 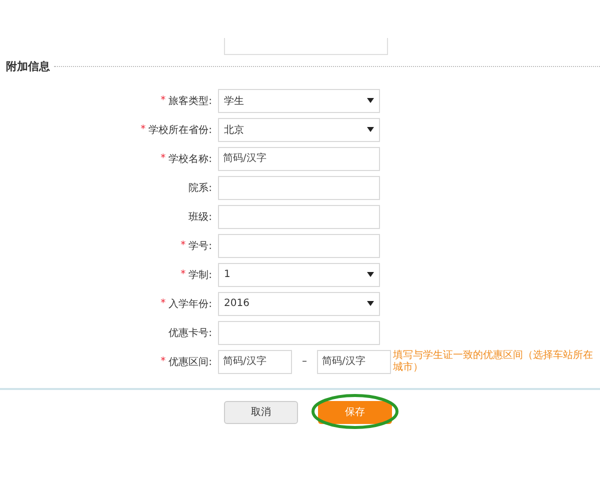 What do you see at coordinates (190, 159) in the screenshot?
I see `field-label: 学校名称:` at bounding box center [190, 159].